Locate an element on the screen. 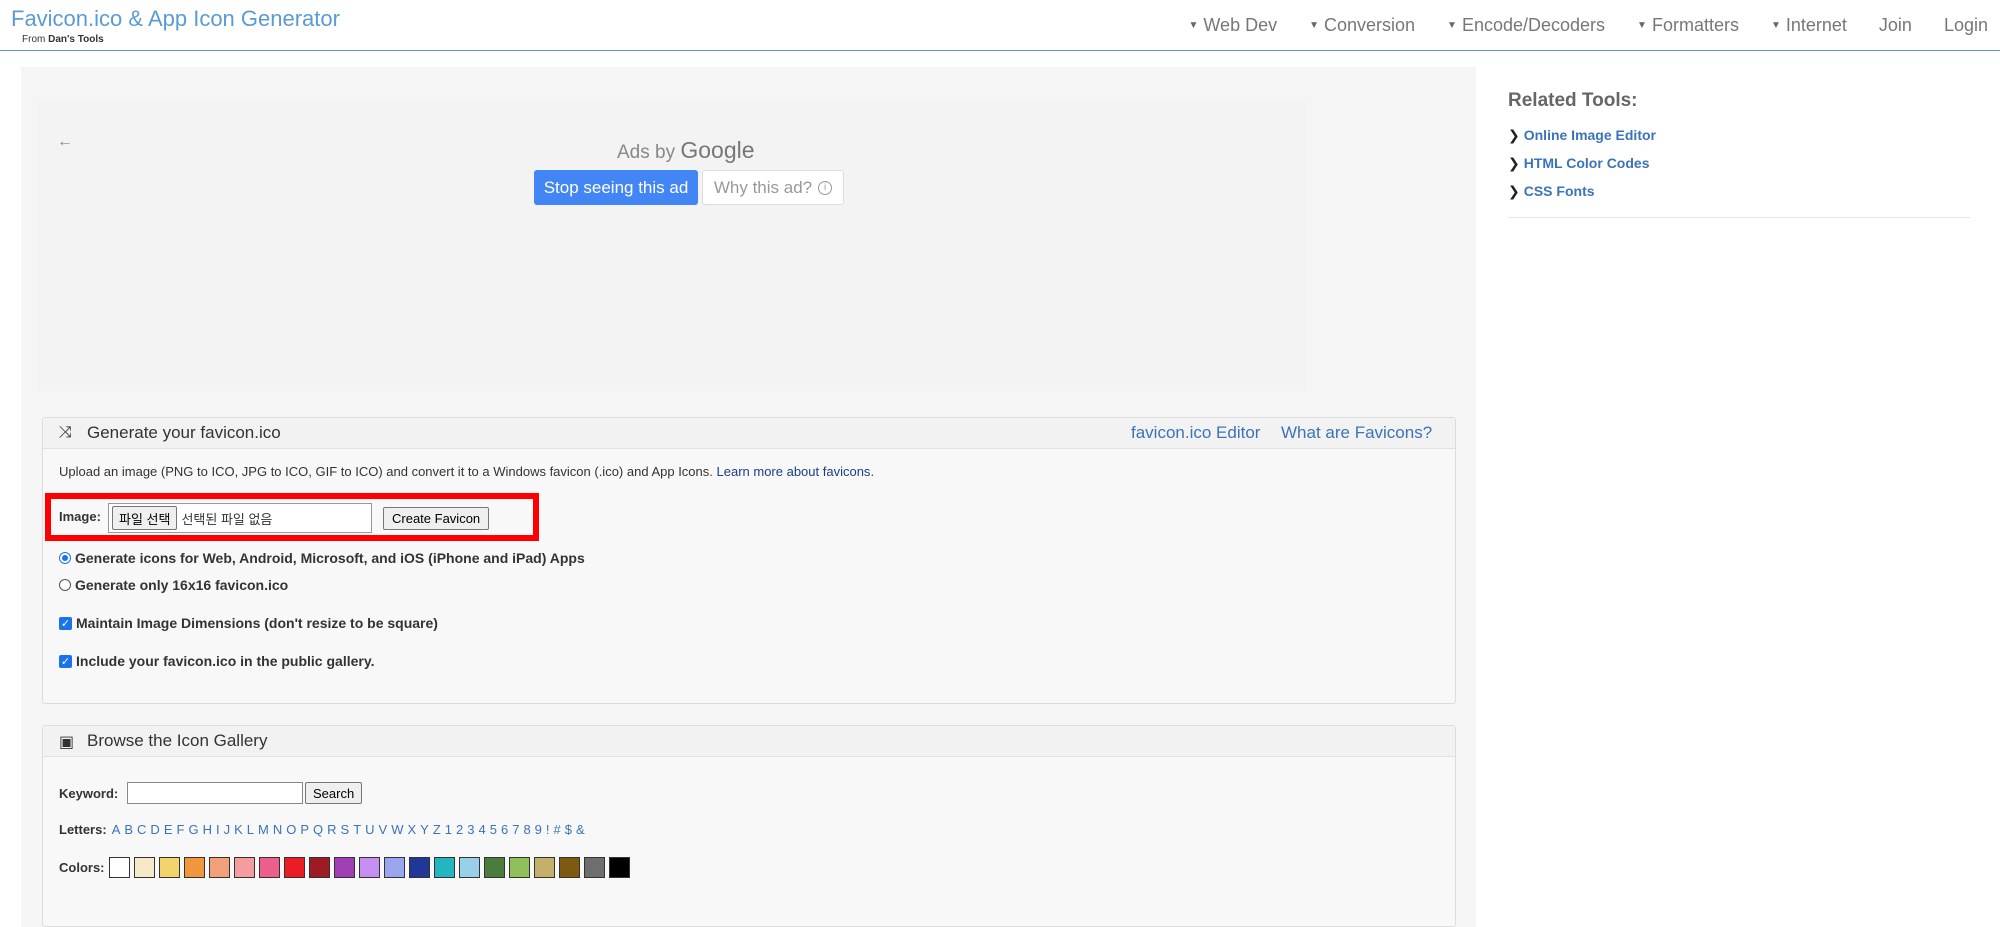 This screenshot has width=2000, height=927. letter-link: I is located at coordinates (218, 829).